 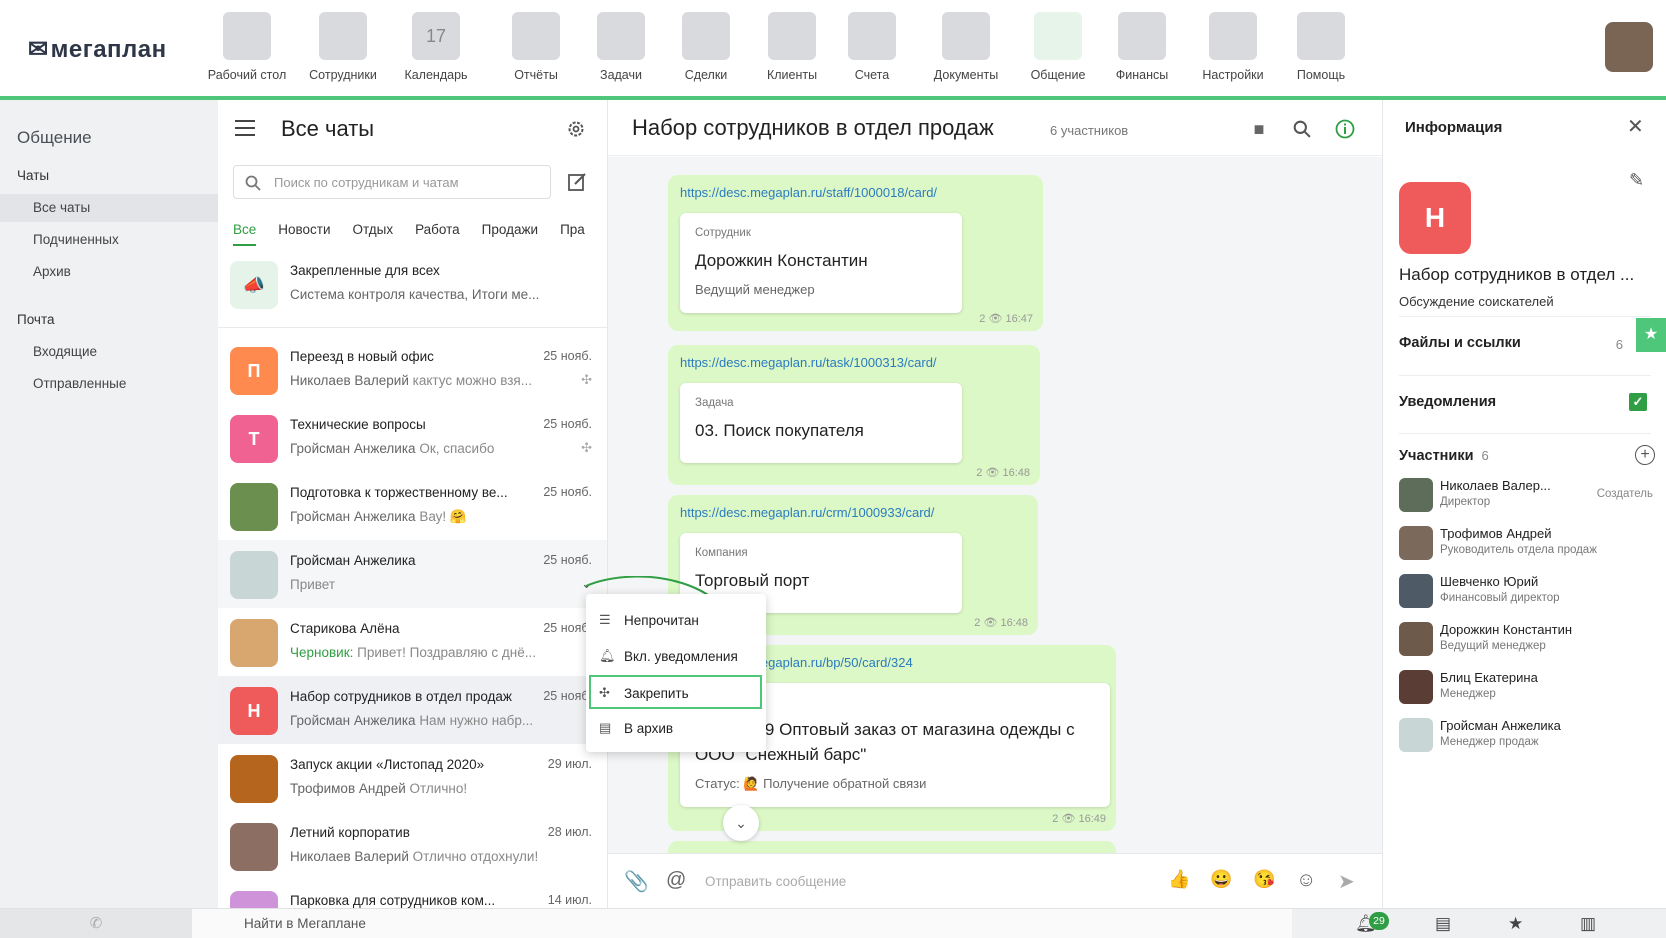 I want to click on section-title: Общение, so click(x=54, y=137).